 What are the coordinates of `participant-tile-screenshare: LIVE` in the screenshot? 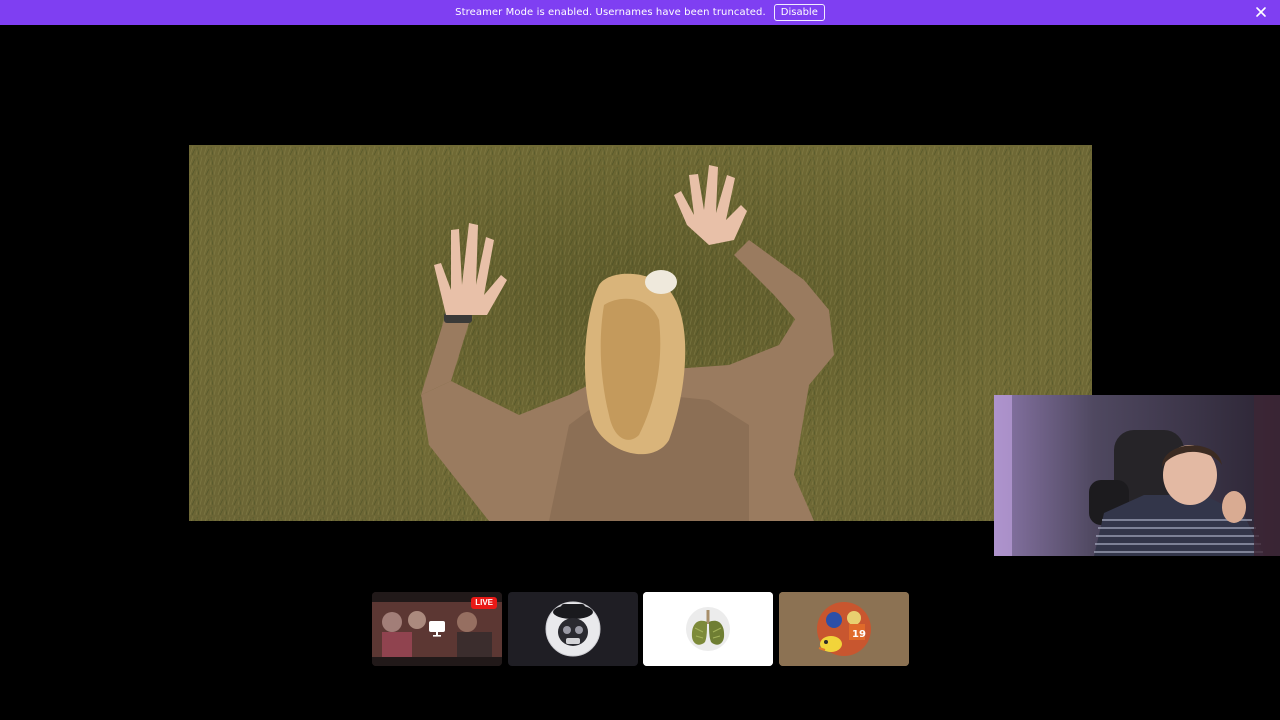 It's located at (437, 629).